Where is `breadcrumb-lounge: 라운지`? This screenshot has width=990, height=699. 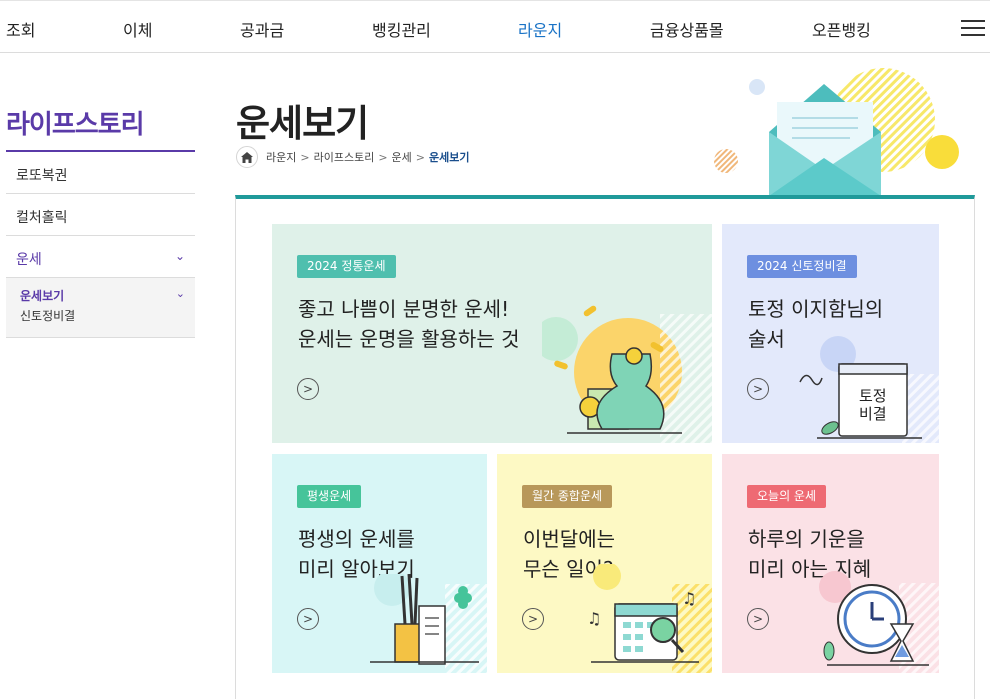 breadcrumb-lounge: 라운지 is located at coordinates (281, 157).